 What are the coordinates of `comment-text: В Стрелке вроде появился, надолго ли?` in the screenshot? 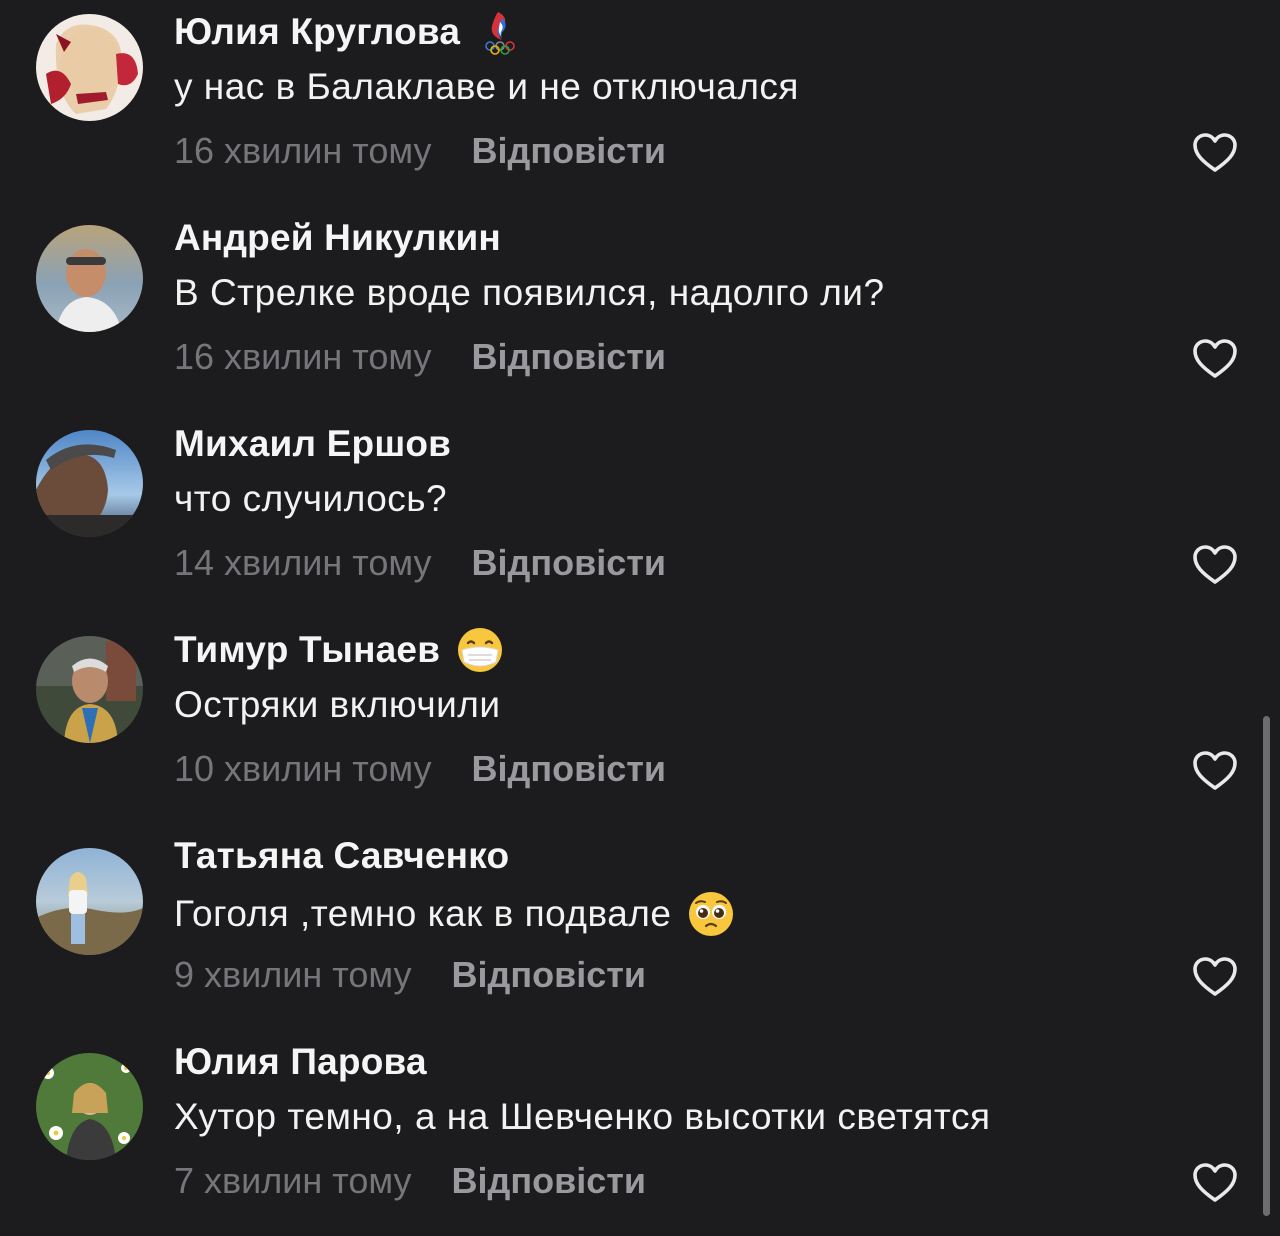 It's located at (529, 293).